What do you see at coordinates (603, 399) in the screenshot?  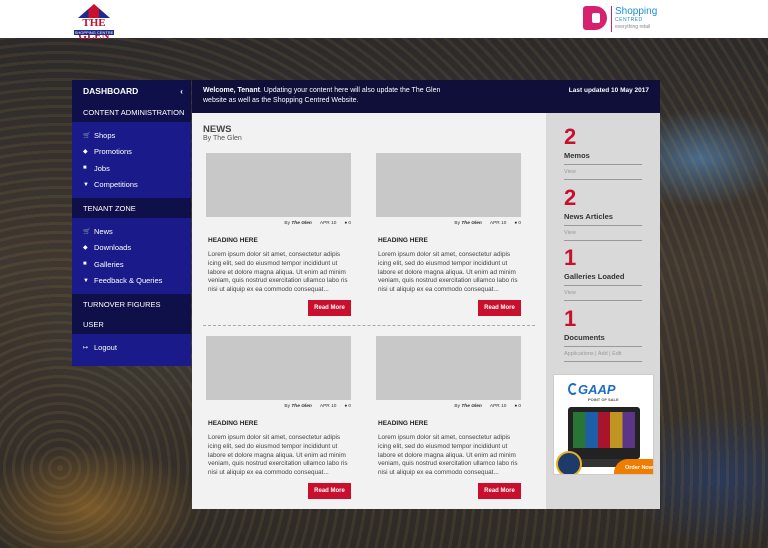 I see `ad-tagline: POINT OF SALE` at bounding box center [603, 399].